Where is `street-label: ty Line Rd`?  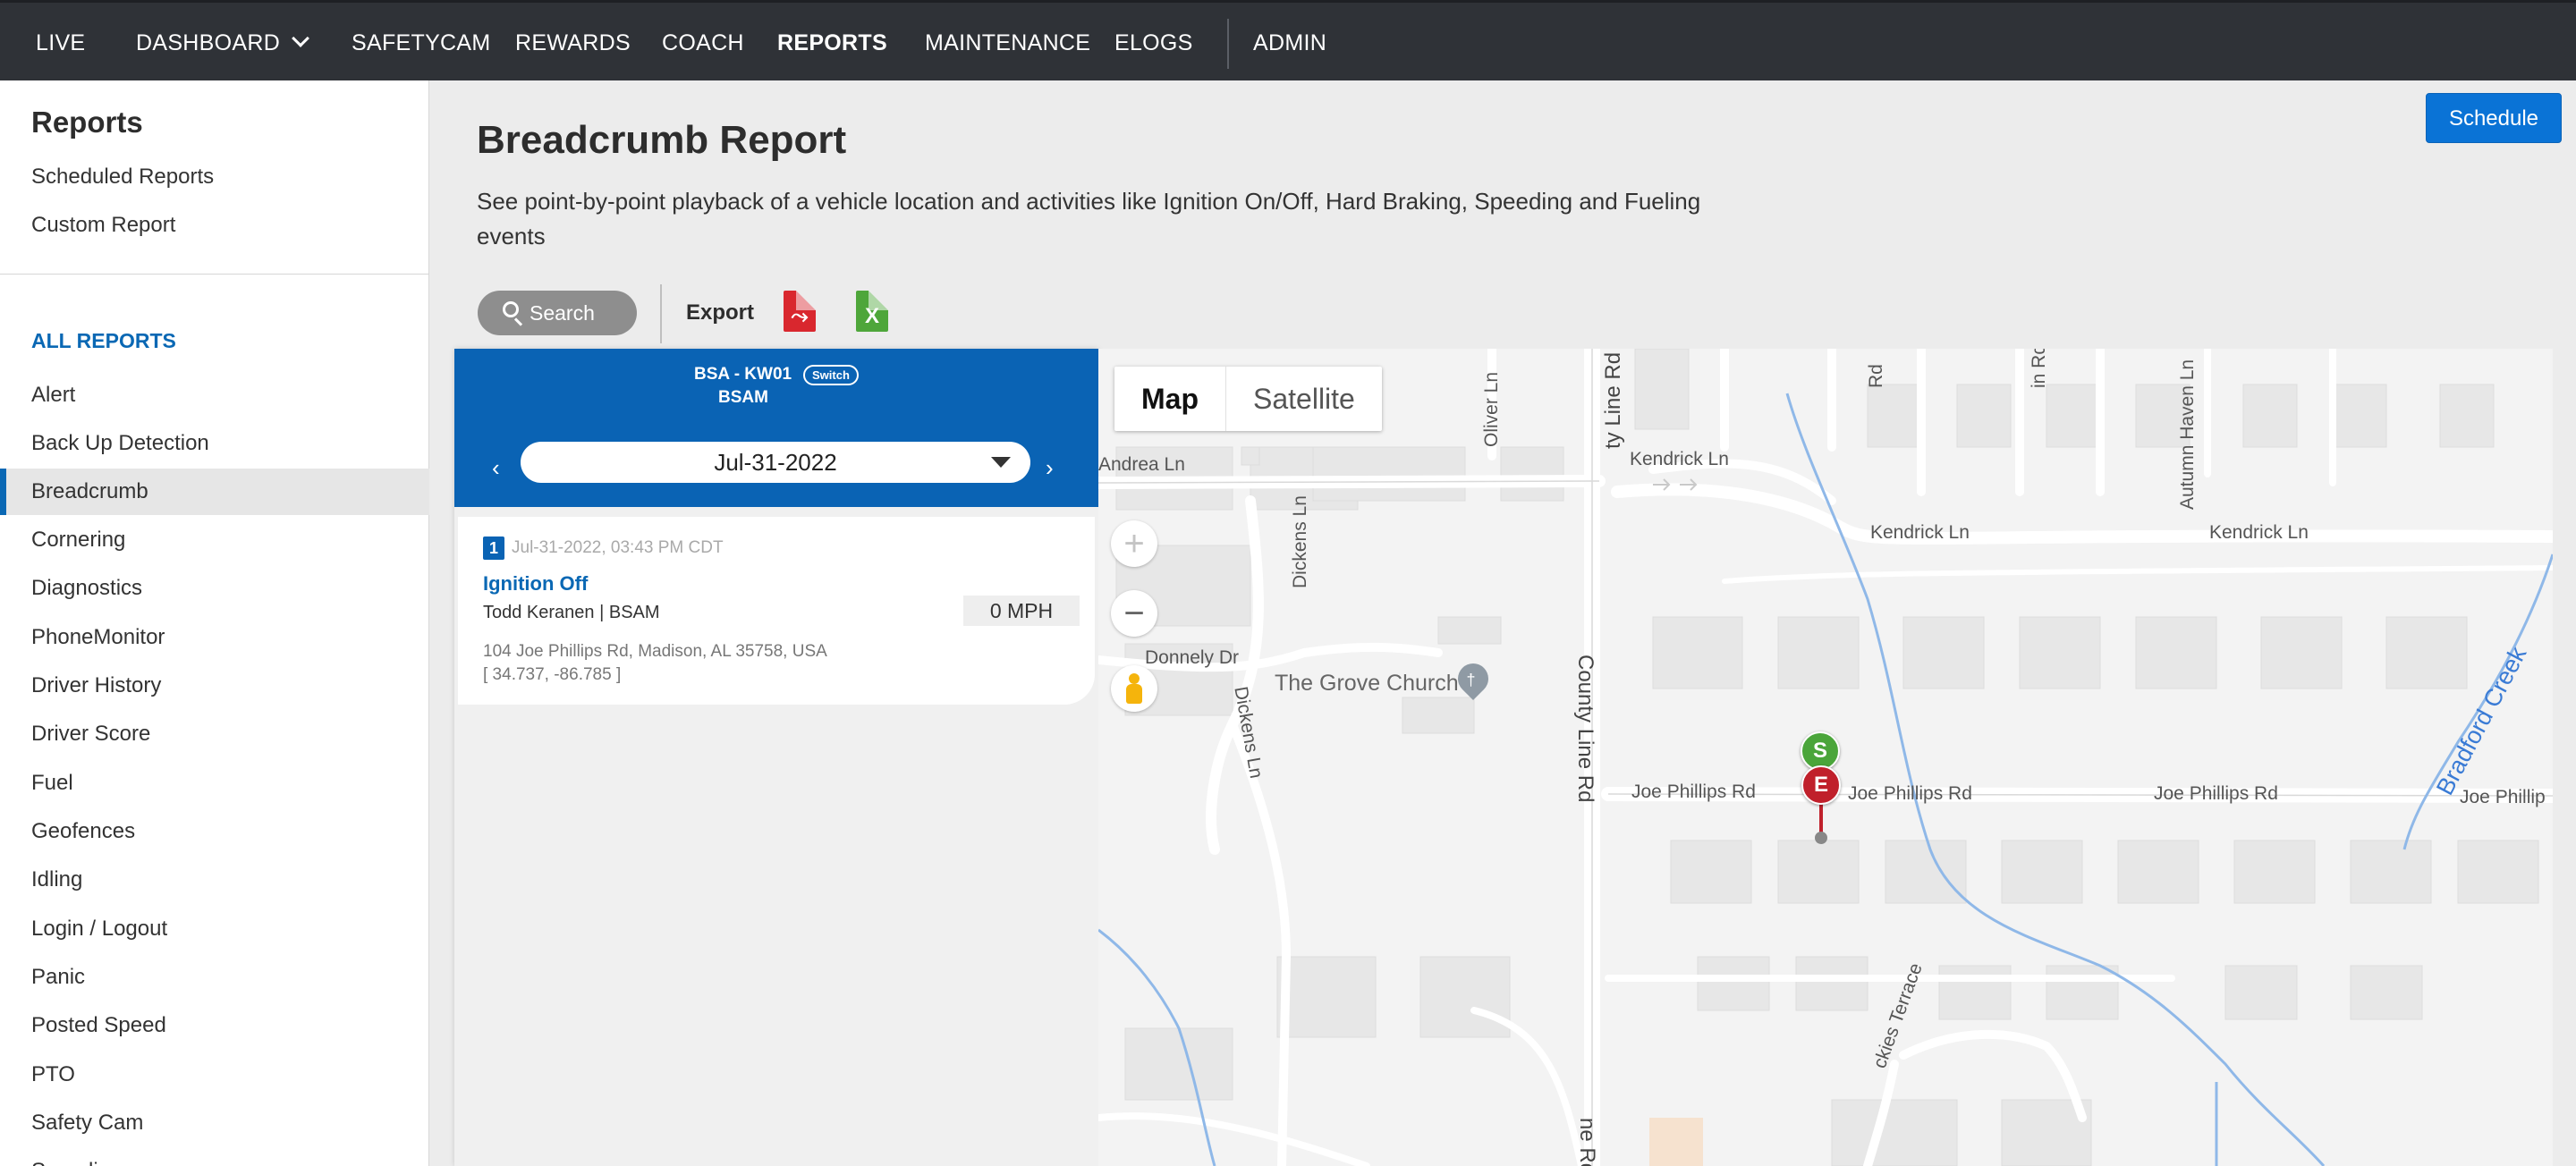
street-label: ty Line Rd is located at coordinates (1613, 400).